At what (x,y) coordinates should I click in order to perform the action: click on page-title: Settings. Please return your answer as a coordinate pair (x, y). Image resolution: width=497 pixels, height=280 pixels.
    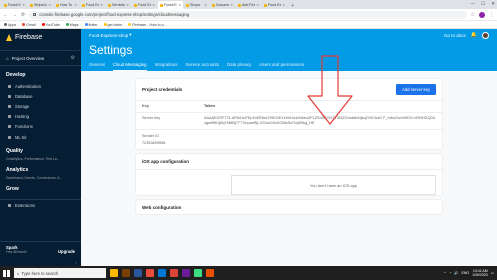
    Looking at the image, I should click on (111, 50).